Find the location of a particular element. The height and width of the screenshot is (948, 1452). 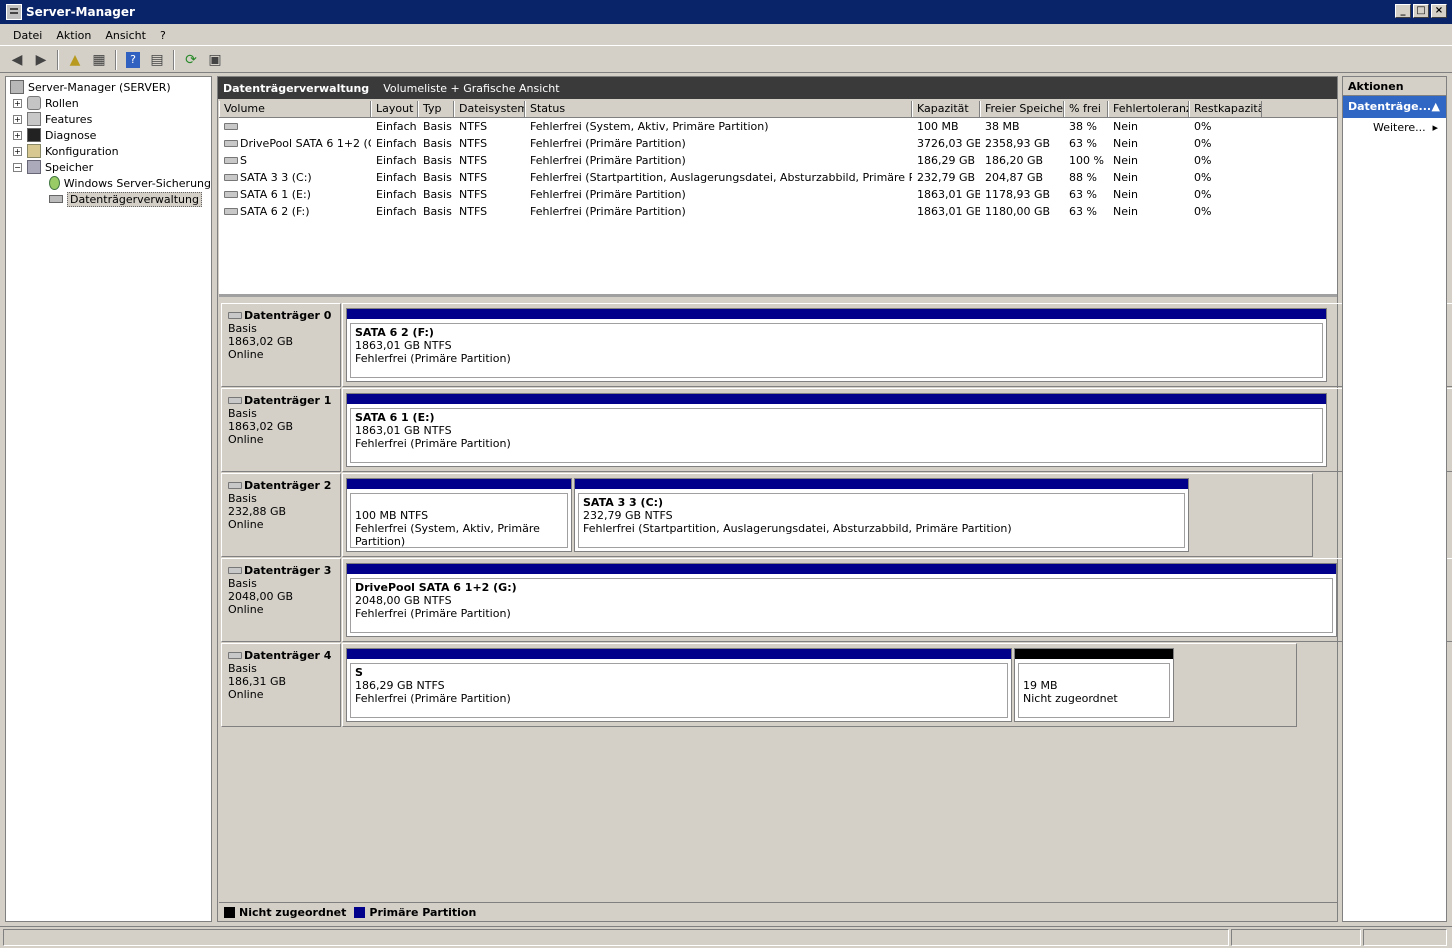

cell-text: Einfach is located at coordinates (396, 211).